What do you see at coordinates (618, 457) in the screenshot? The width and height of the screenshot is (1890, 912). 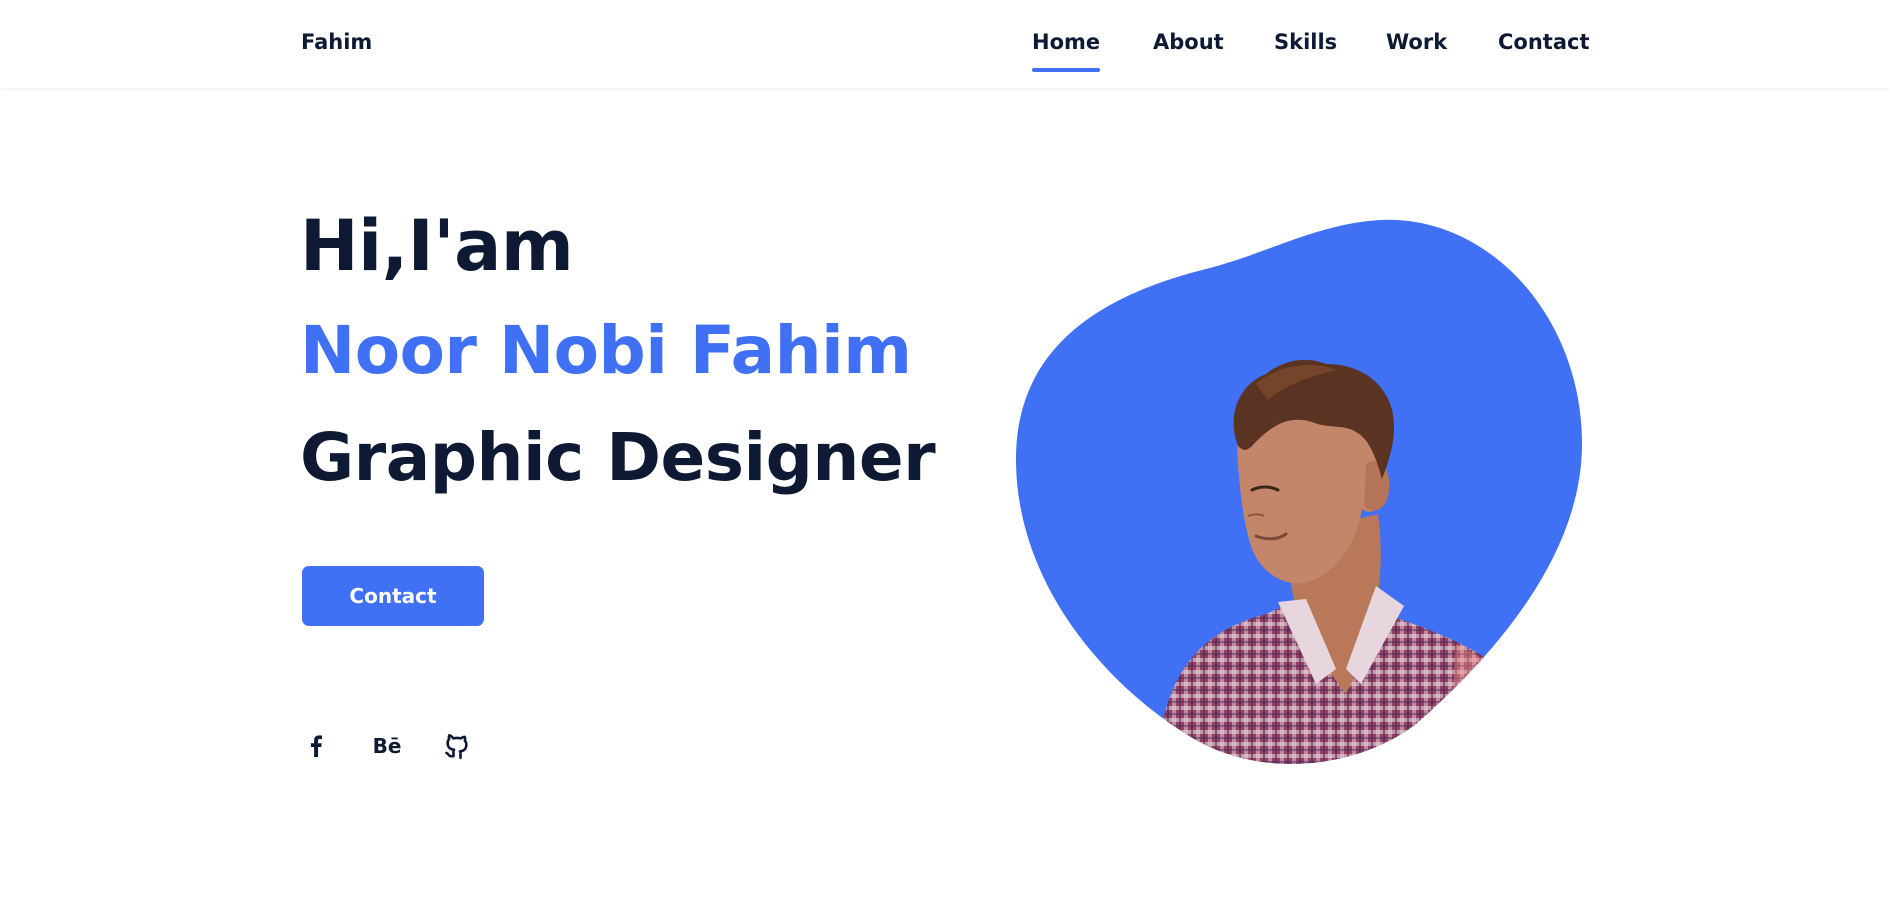 I see `hero-role: Graphic Designer` at bounding box center [618, 457].